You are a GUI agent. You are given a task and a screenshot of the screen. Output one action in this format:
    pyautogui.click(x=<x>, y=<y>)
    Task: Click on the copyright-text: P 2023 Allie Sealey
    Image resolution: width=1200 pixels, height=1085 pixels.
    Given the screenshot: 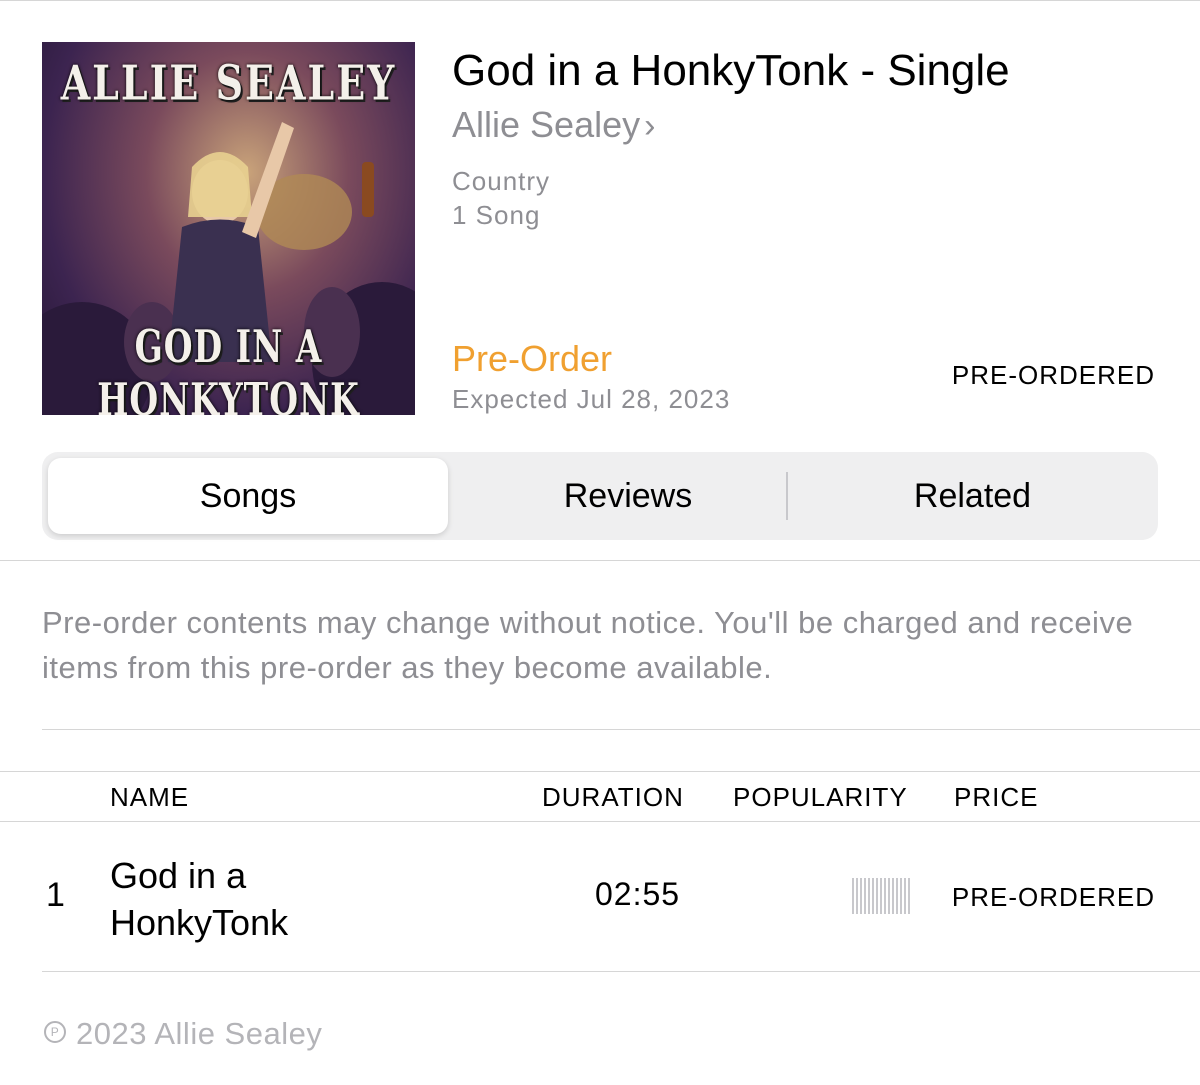 What is the action you would take?
    pyautogui.click(x=183, y=1034)
    